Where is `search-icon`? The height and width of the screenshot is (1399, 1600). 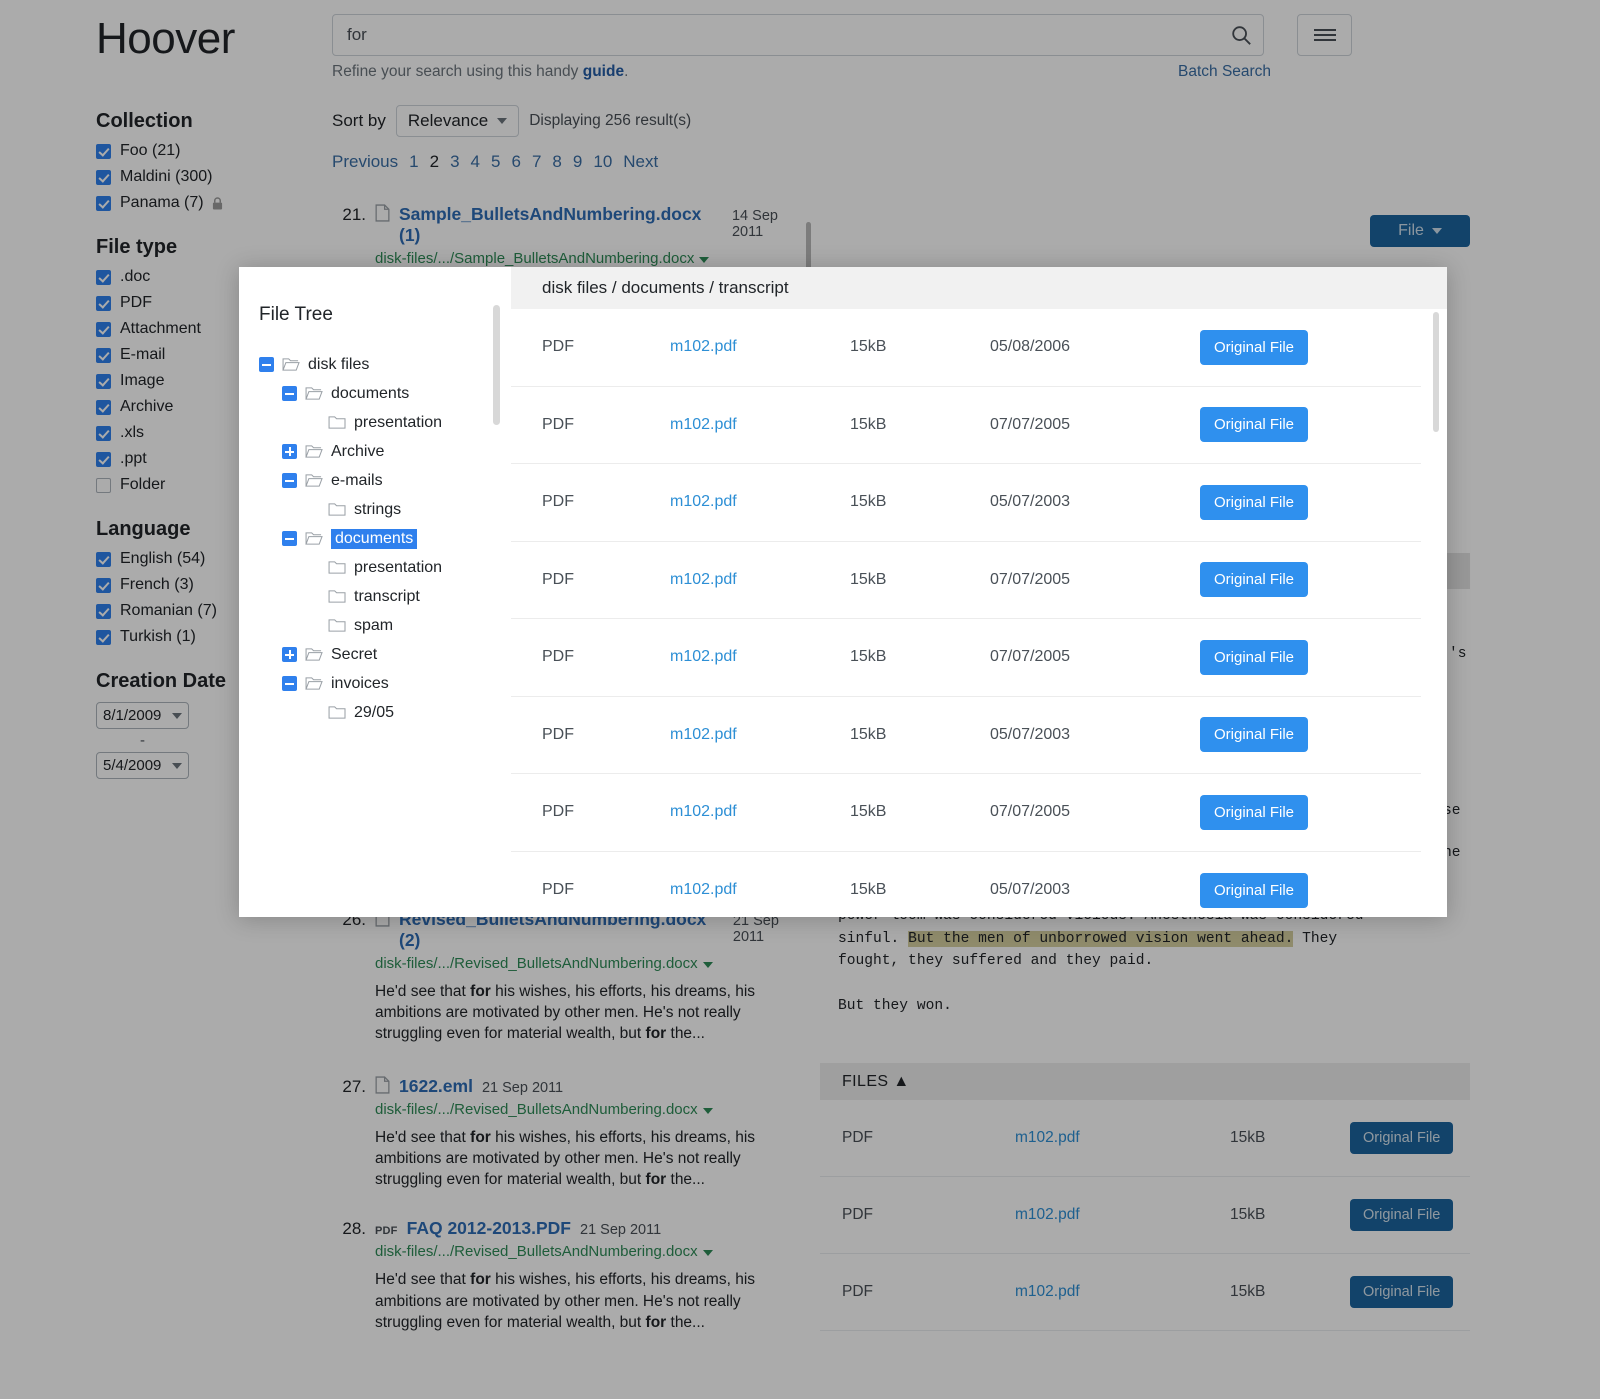
search-icon is located at coordinates (1241, 35).